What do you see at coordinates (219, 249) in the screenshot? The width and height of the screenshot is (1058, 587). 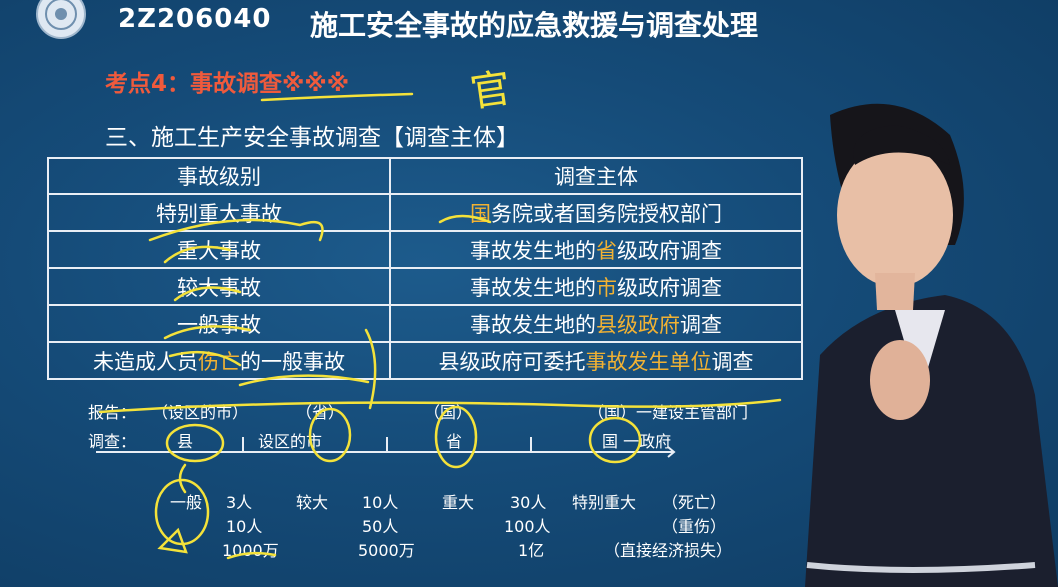 I see `level-cell: 重大事故` at bounding box center [219, 249].